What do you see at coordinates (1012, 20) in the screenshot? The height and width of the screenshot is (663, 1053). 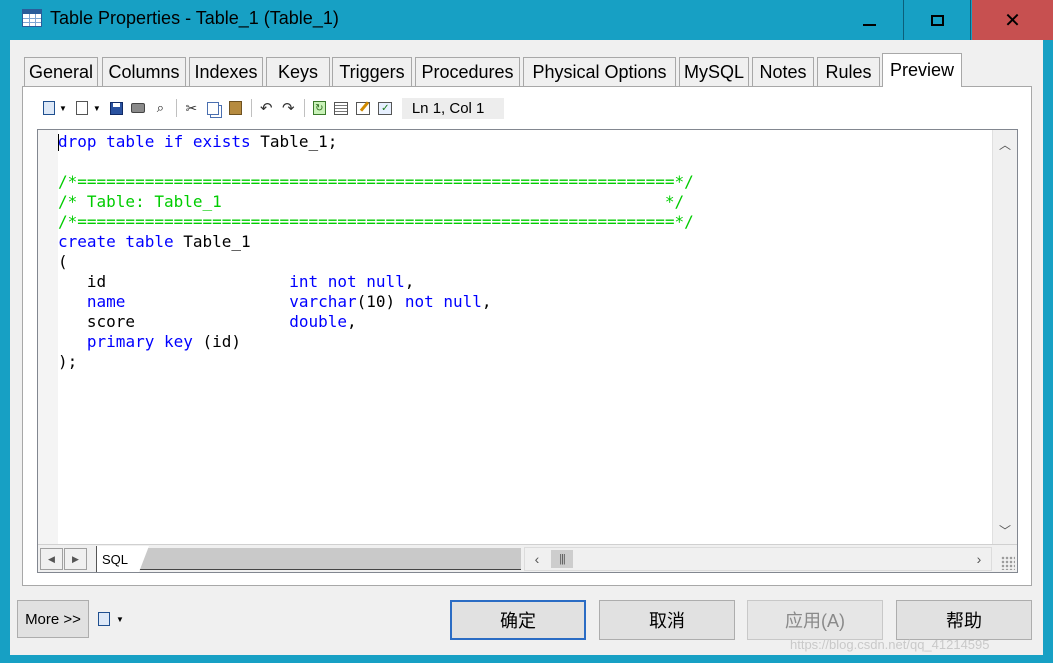 I see `close-button: ✕` at bounding box center [1012, 20].